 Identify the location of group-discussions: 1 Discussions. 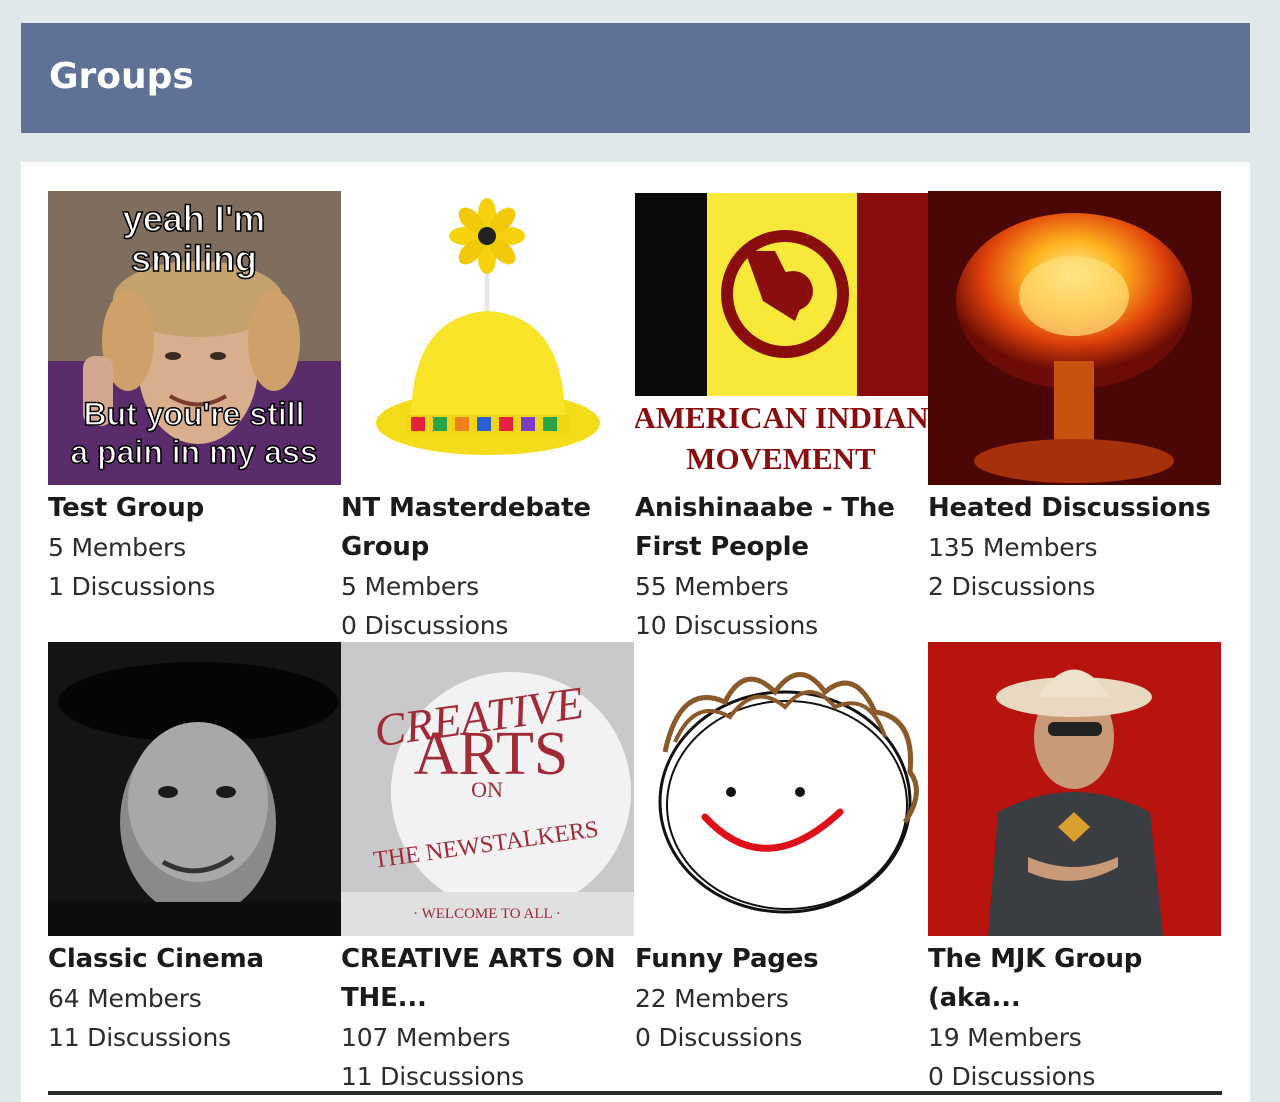
(132, 586).